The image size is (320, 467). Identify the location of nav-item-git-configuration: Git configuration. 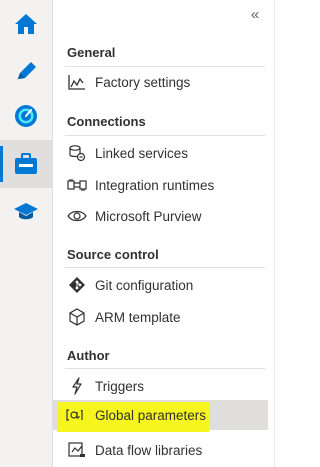
(161, 285).